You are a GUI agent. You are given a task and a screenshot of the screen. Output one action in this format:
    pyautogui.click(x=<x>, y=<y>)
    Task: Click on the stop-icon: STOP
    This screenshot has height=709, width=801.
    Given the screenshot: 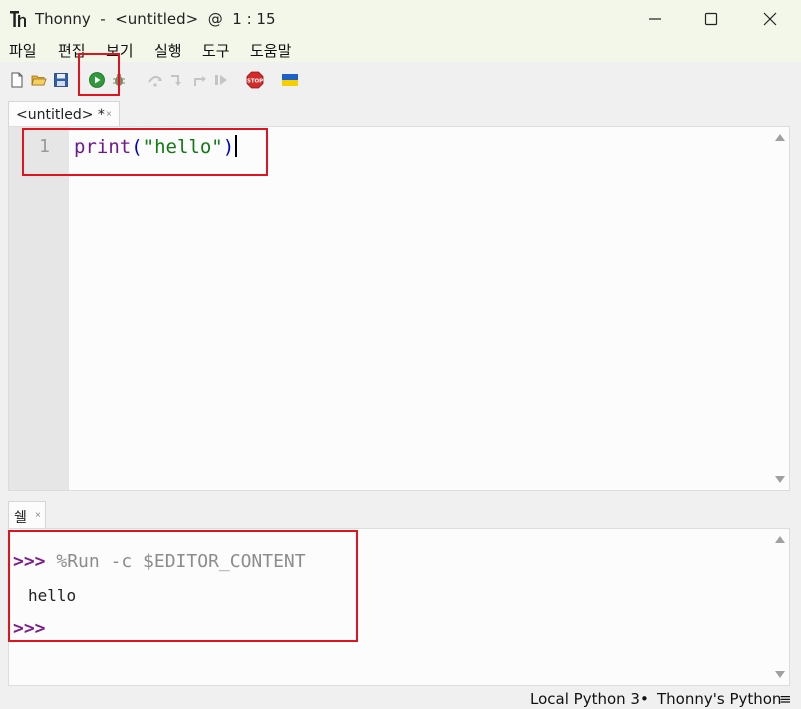 What is the action you would take?
    pyautogui.click(x=255, y=80)
    